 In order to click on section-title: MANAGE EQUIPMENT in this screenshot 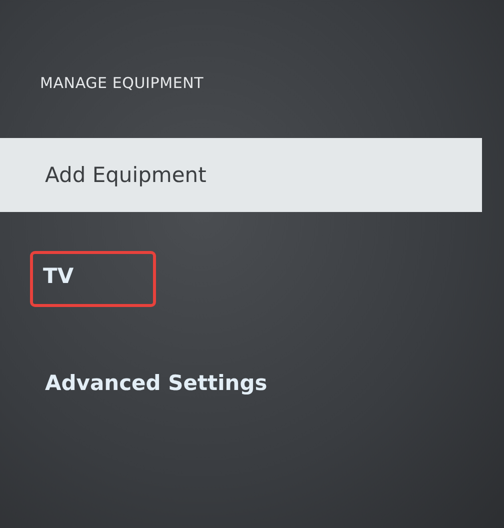, I will do `click(122, 84)`.